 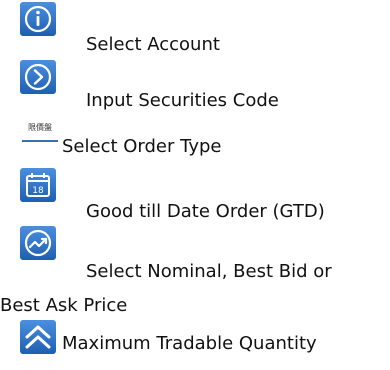 What do you see at coordinates (38, 185) in the screenshot?
I see `calendar-icon: 18` at bounding box center [38, 185].